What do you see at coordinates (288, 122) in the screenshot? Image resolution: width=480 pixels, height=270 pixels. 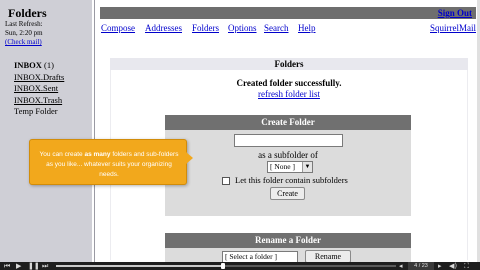 I see `create-folder-title: Create Folder` at bounding box center [288, 122].